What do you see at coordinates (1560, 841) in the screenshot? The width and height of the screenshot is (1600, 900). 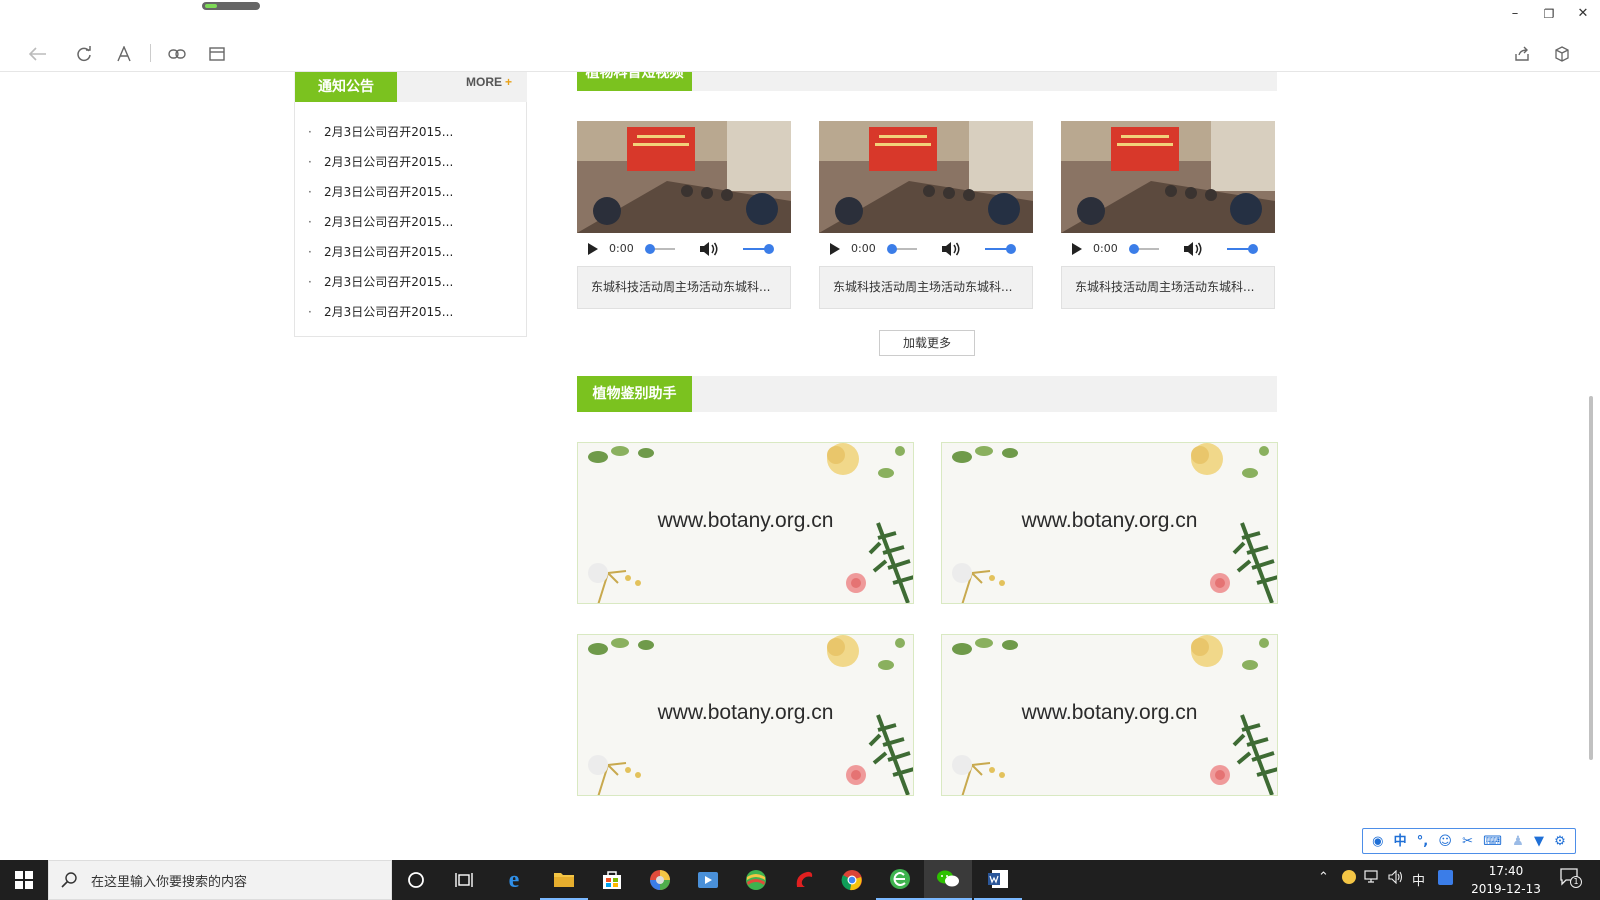 I see `ime-settings-icon: ⚙` at bounding box center [1560, 841].